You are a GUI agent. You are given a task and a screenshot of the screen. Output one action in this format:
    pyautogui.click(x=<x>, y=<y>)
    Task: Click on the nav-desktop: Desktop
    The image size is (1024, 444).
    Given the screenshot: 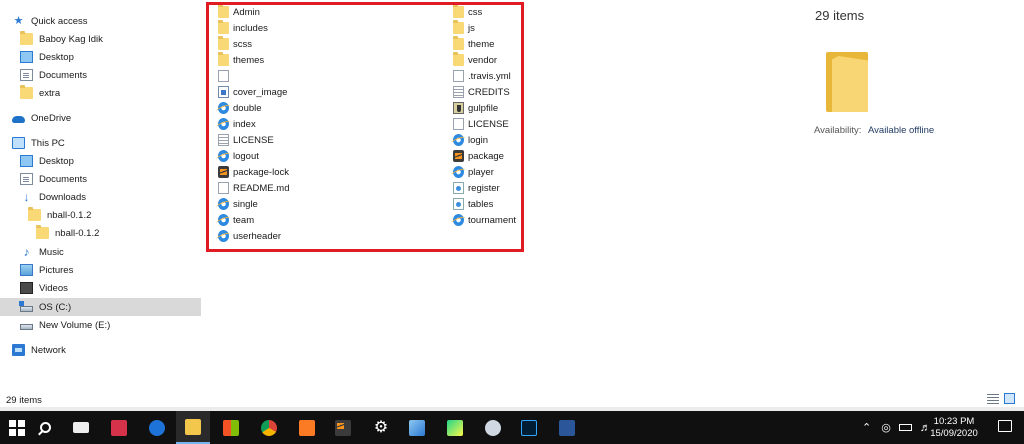 What is the action you would take?
    pyautogui.click(x=100, y=161)
    